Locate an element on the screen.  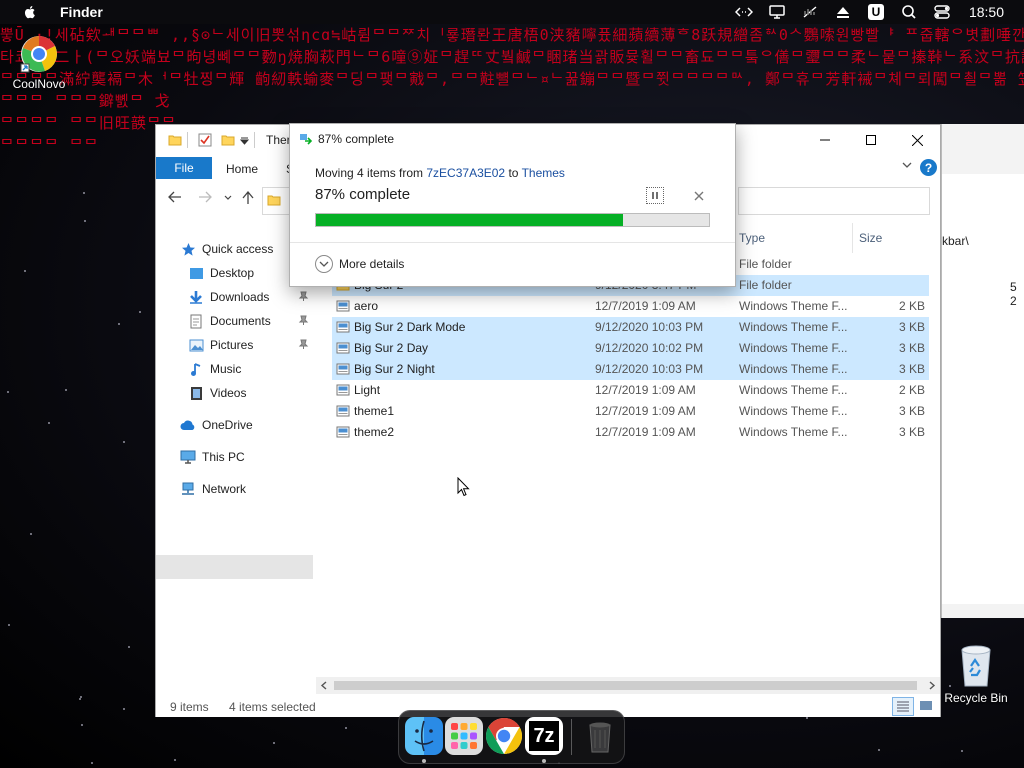
scroll-left-arrow-icon is located at coordinates (324, 685).